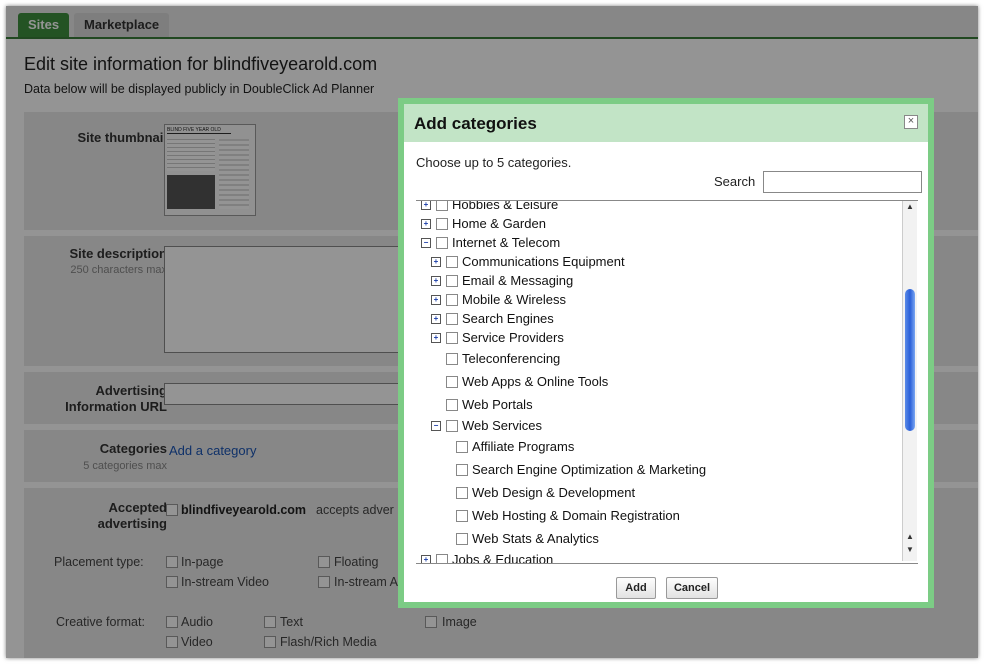 The width and height of the screenshot is (986, 666). I want to click on category-label: Jobs & Education, so click(503, 558).